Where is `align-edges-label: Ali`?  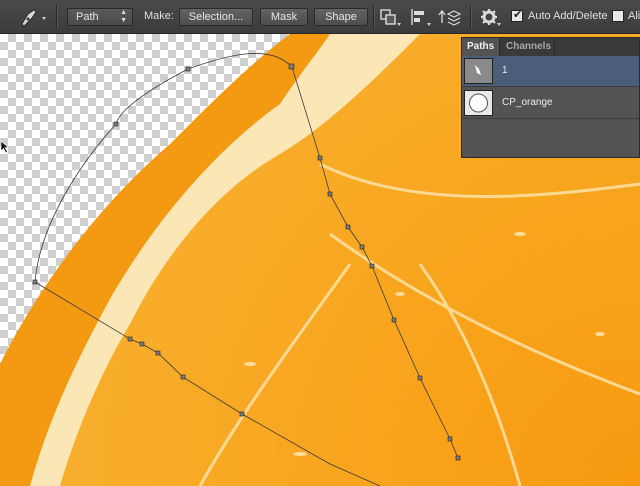 align-edges-label: Ali is located at coordinates (634, 16).